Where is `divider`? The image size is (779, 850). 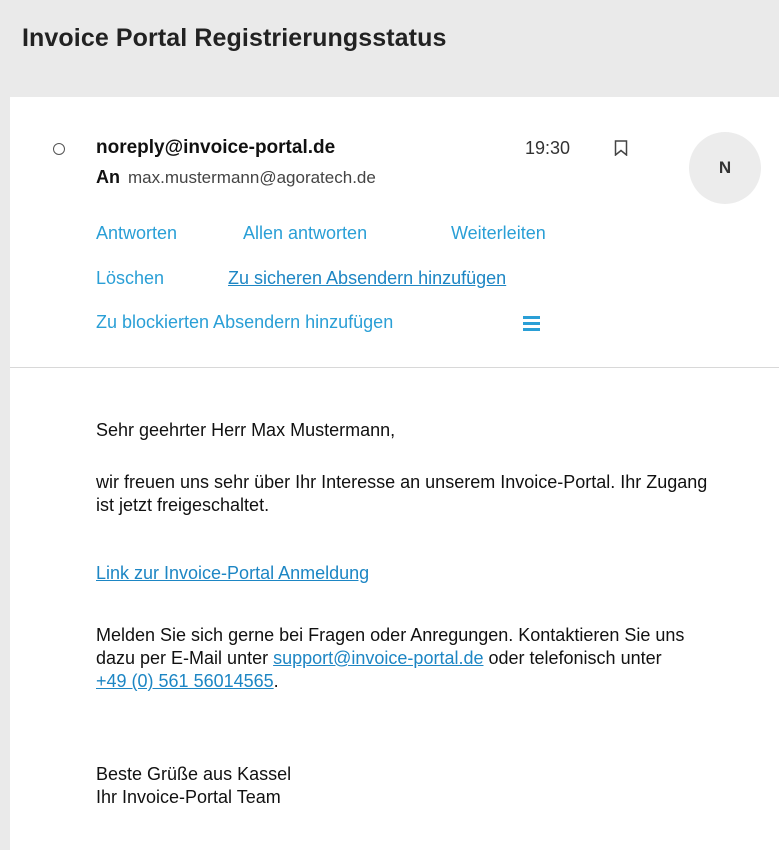 divider is located at coordinates (394, 367).